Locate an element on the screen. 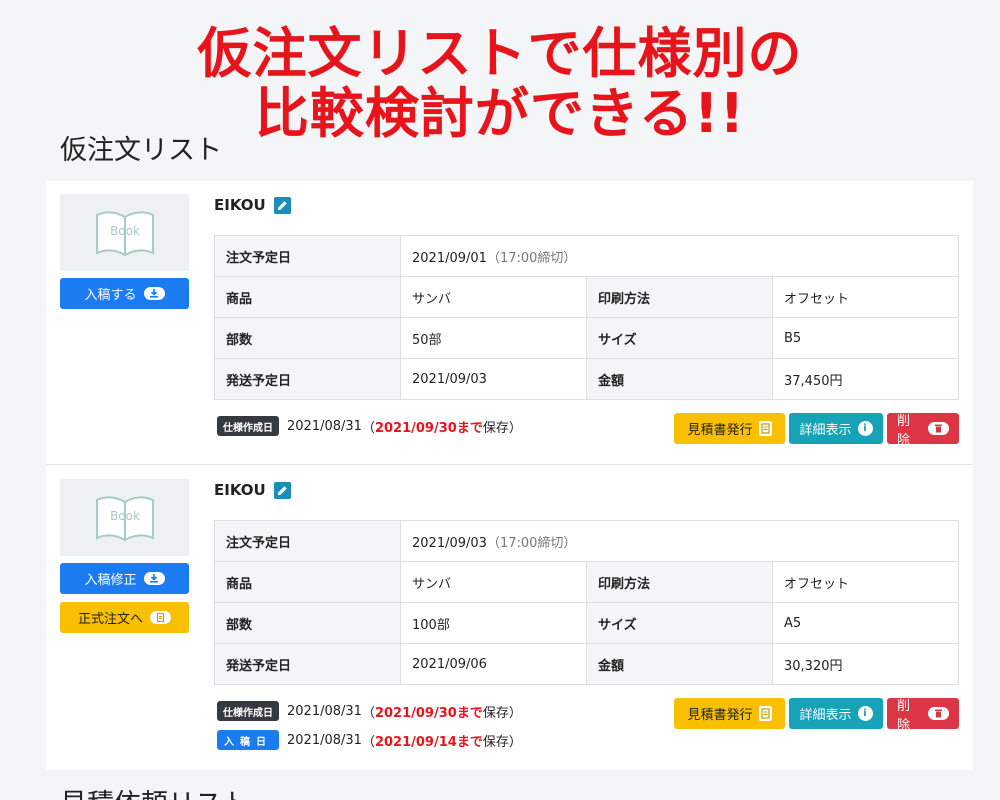 The image size is (1000, 800). size-value: A5 is located at coordinates (865, 623).